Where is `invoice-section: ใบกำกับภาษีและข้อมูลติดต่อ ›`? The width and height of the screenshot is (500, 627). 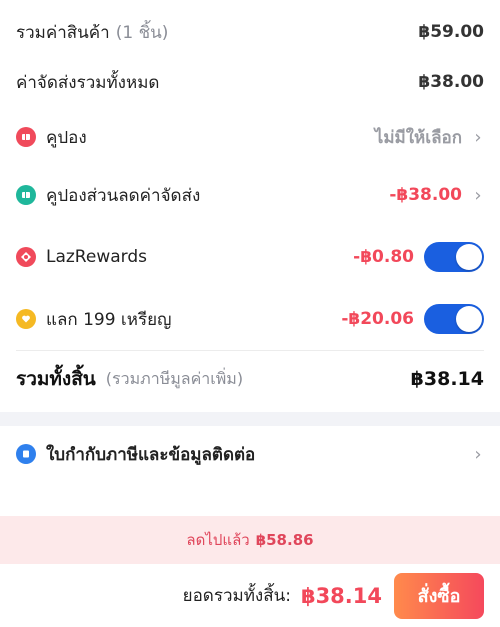
invoice-section: ใบกำกับภาษีและข้อมูลติดต่อ › is located at coordinates (250, 471).